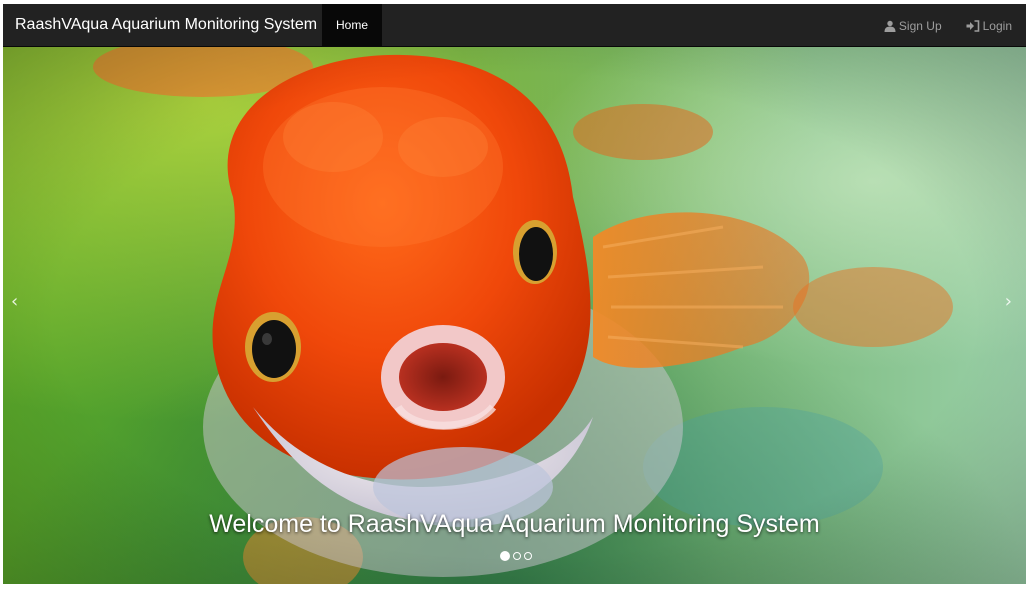 The height and width of the screenshot is (595, 1031). I want to click on user-icon, so click(890, 26).